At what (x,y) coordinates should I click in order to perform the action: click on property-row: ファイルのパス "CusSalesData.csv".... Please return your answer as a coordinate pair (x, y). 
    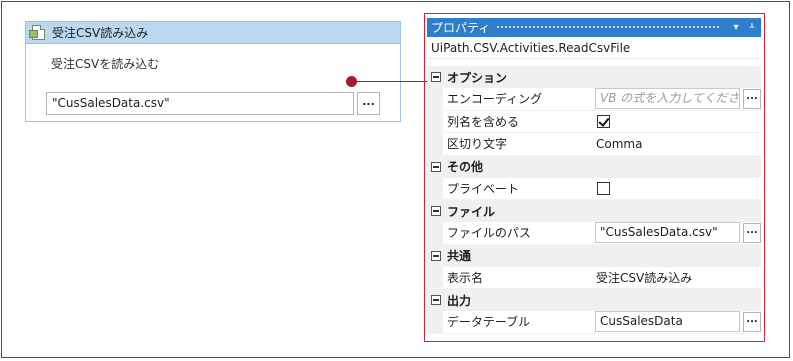
    Looking at the image, I should click on (594, 233).